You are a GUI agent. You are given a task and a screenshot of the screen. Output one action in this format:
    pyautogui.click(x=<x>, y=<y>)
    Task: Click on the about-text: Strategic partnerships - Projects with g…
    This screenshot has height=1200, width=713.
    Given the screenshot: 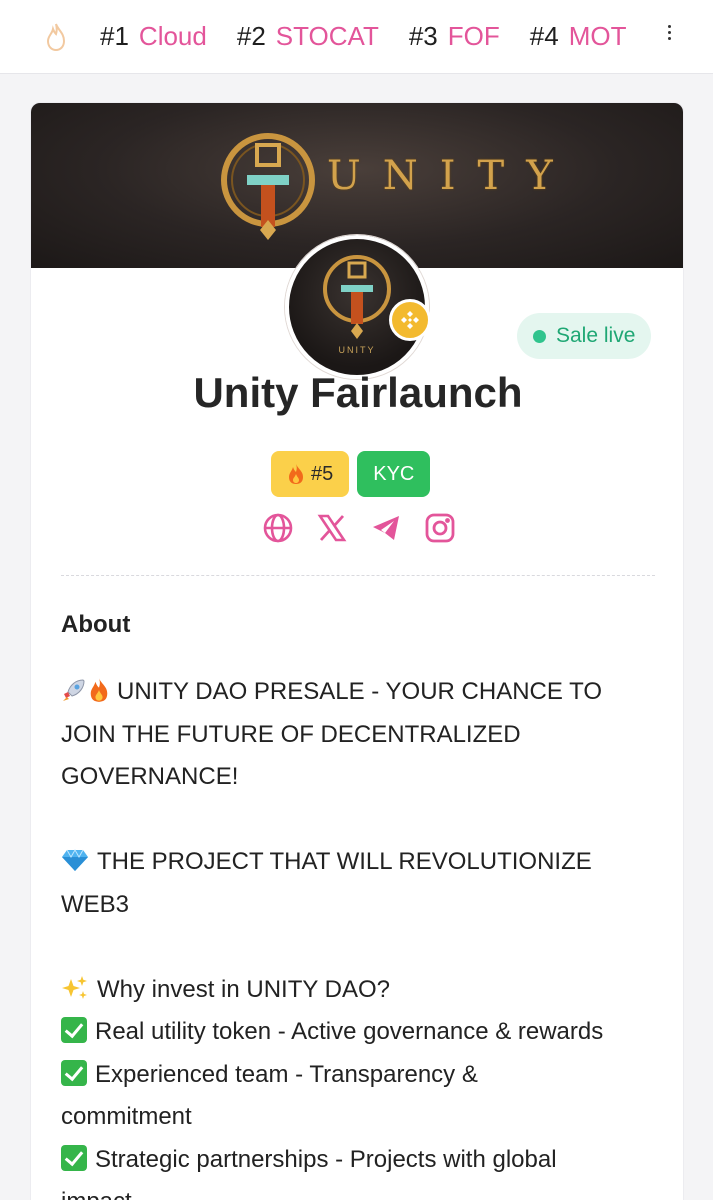 What is the action you would take?
    pyautogui.click(x=326, y=1159)
    